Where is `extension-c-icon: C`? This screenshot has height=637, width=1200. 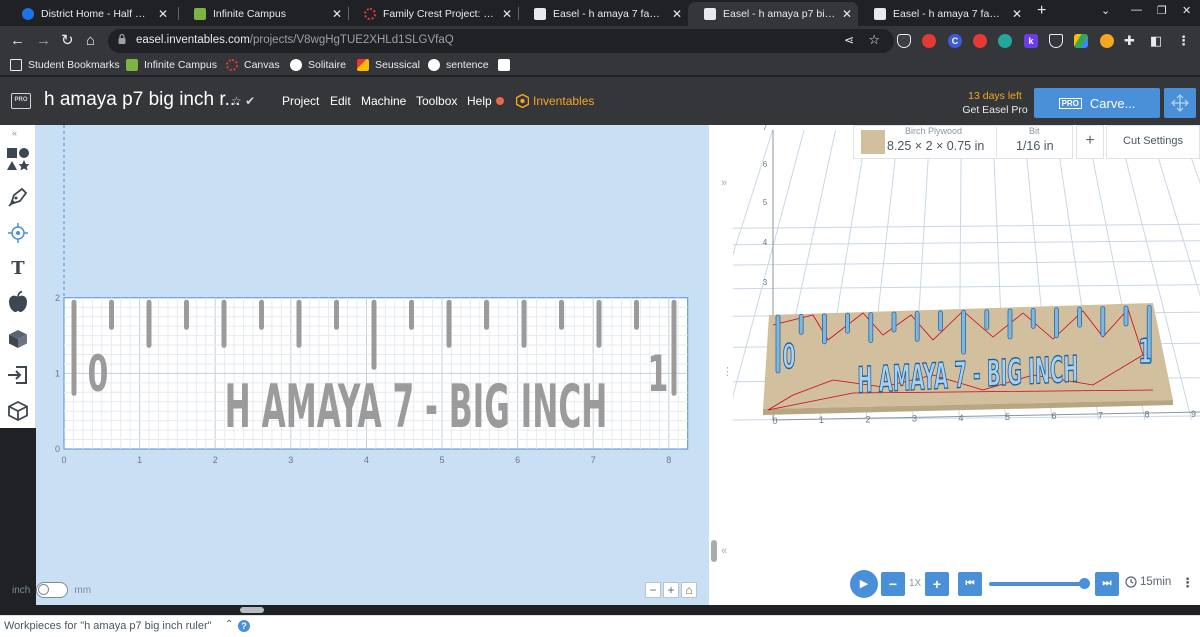
extension-c-icon: C is located at coordinates (955, 41).